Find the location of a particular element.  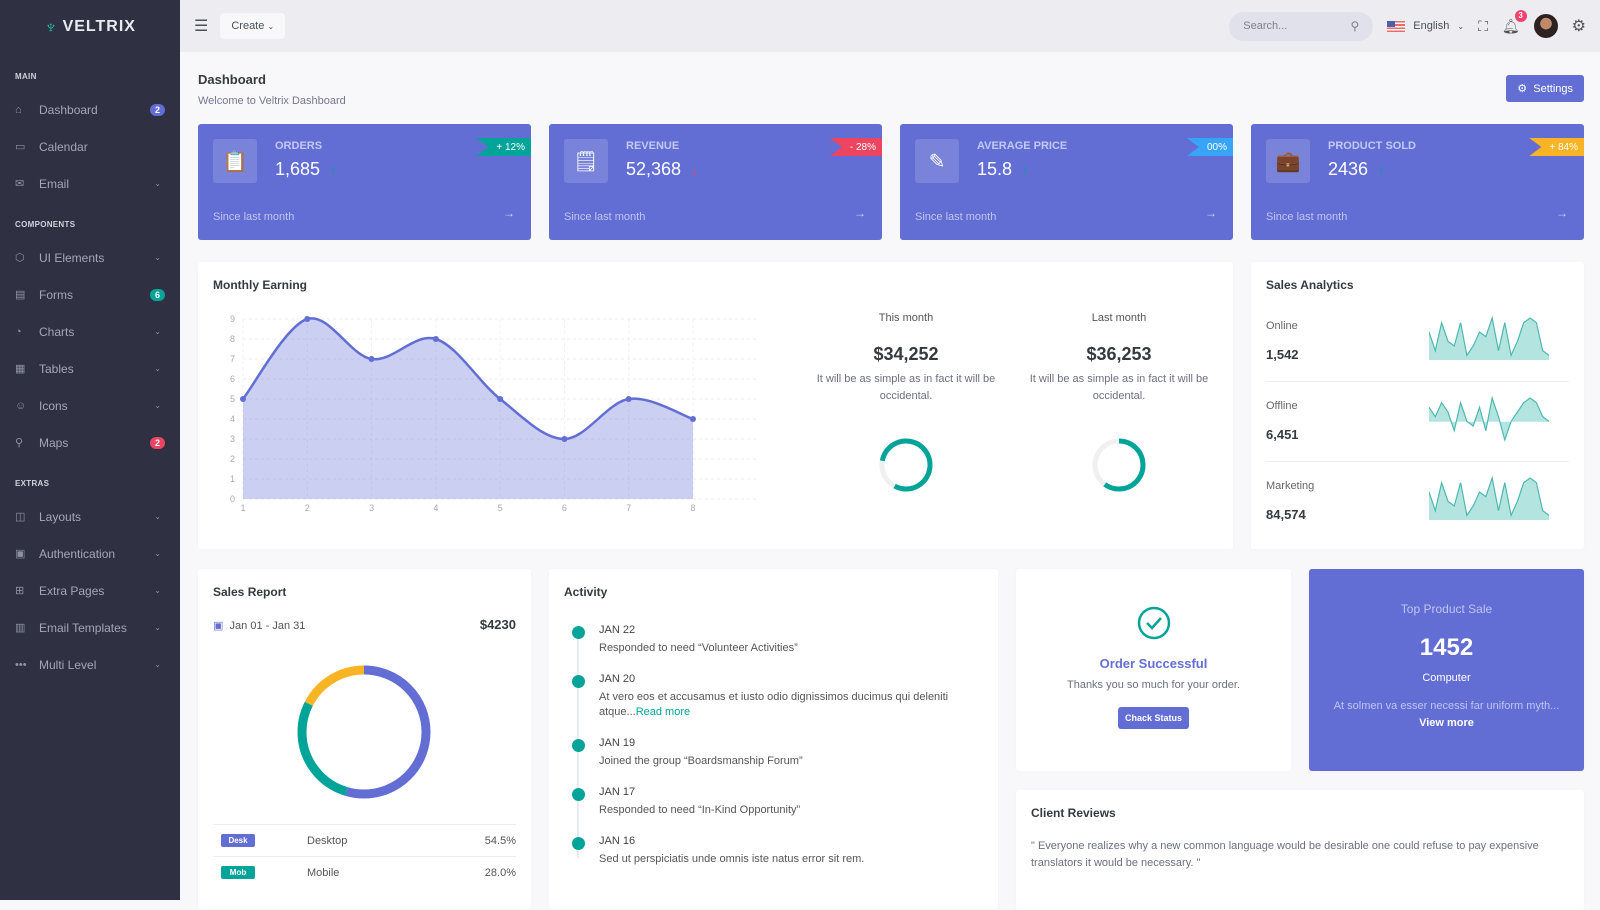

stat-title: AVERAGE PRICE is located at coordinates (1022, 146).